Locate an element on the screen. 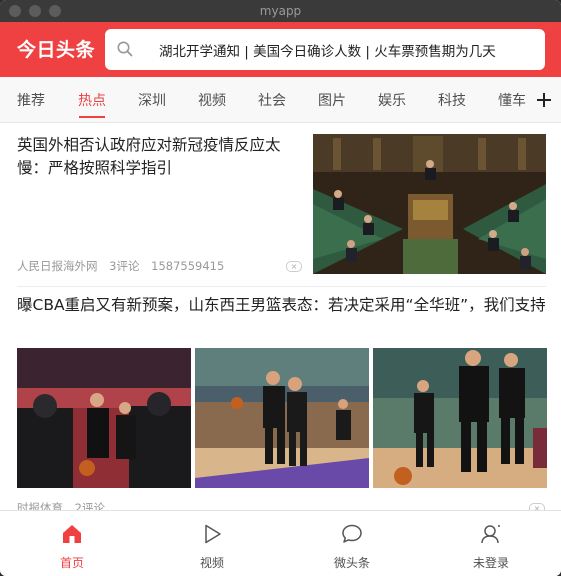  add-channel-button is located at coordinates (544, 99).